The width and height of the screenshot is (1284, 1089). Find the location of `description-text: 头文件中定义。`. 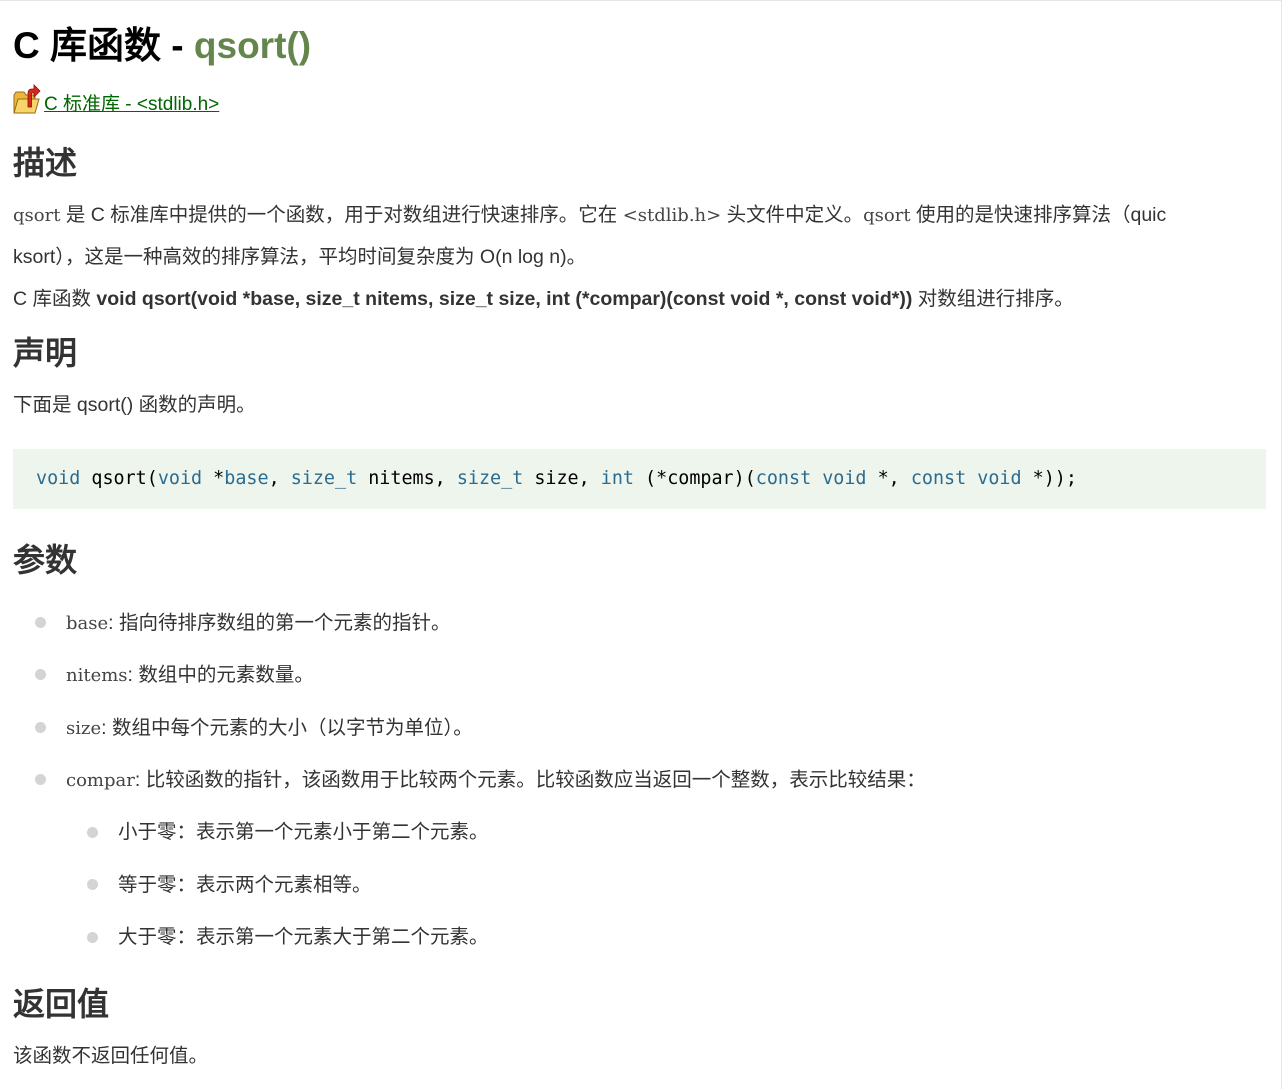

description-text: 头文件中定义。 is located at coordinates (792, 215).